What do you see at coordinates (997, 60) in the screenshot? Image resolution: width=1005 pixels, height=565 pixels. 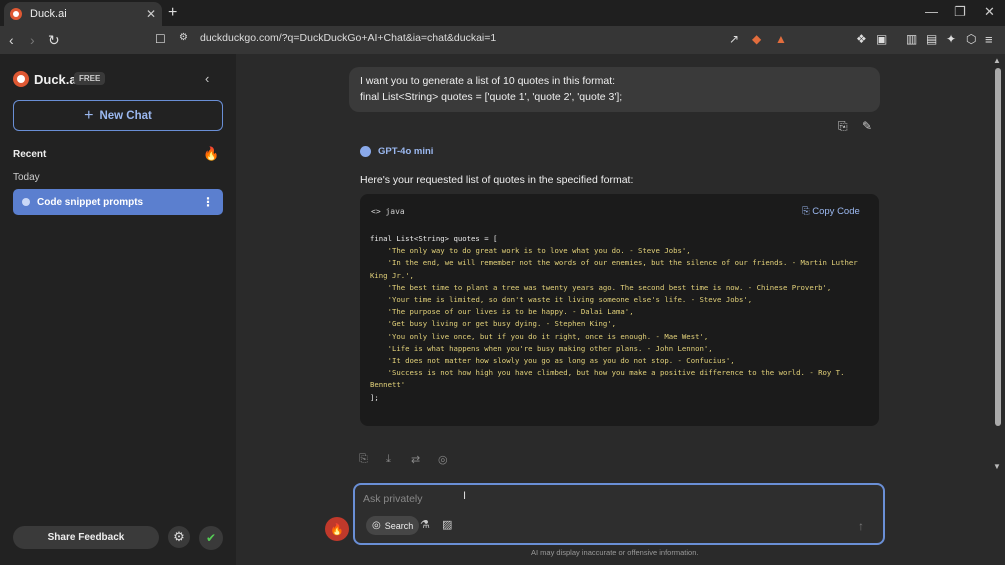 I see `scroll-up-icon: ▲` at bounding box center [997, 60].